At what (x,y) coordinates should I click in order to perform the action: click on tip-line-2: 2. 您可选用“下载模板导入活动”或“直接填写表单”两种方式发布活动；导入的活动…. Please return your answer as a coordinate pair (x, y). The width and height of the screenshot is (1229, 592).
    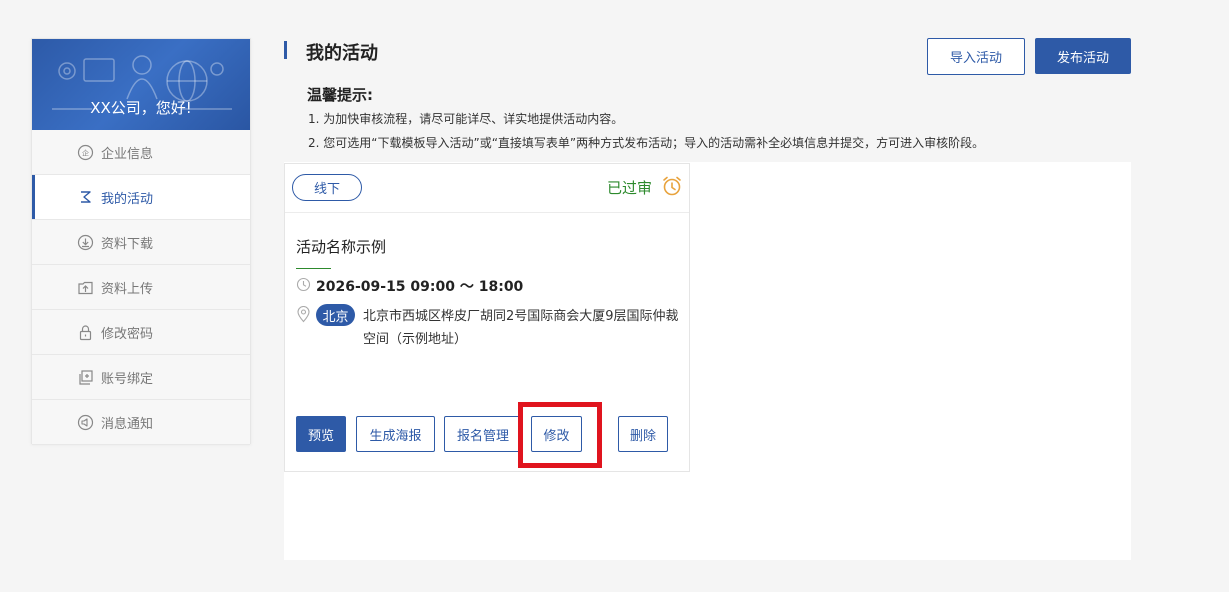
    Looking at the image, I should click on (646, 143).